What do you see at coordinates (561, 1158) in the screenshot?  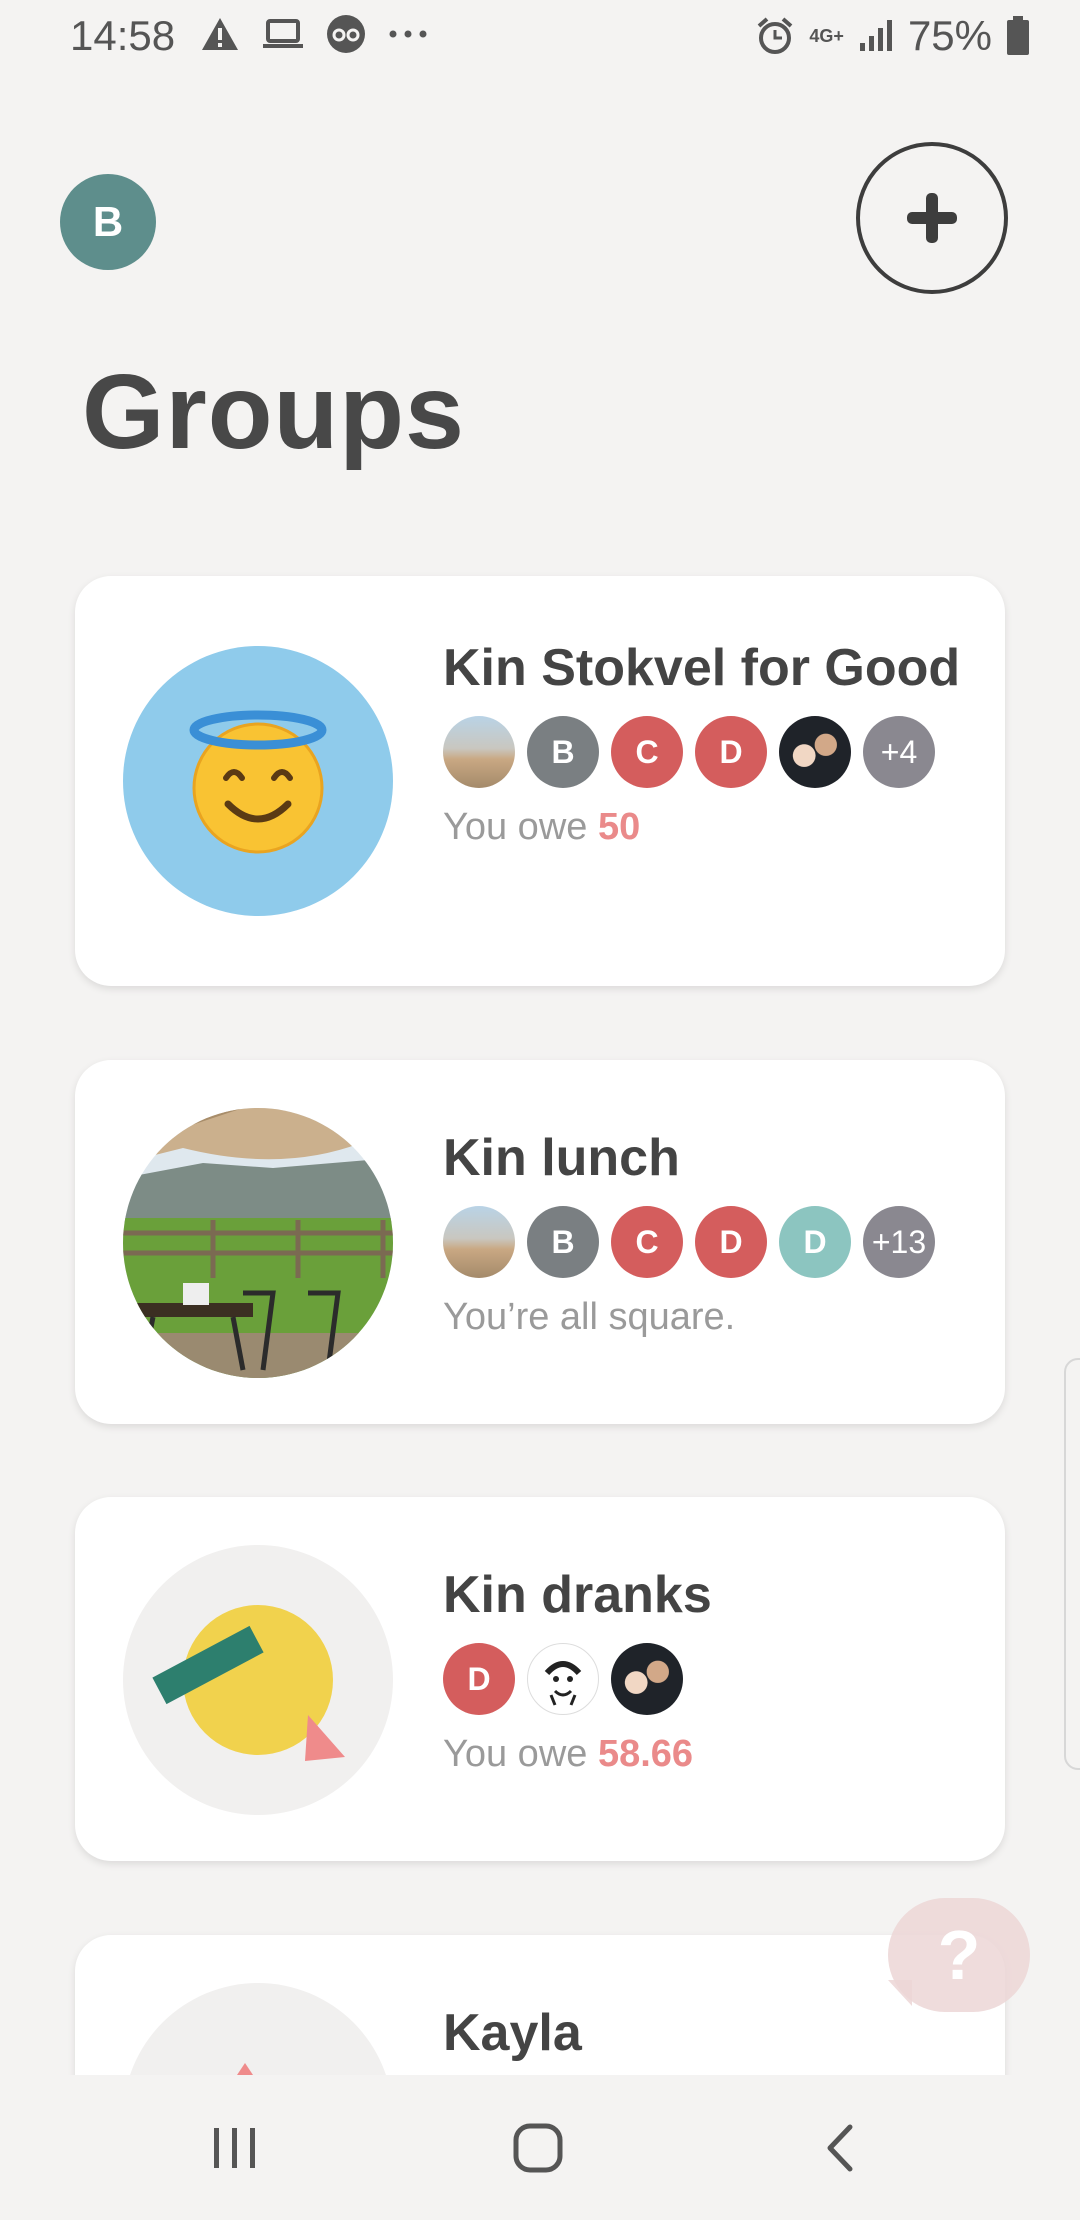 I see `group-name: Kin lunch` at bounding box center [561, 1158].